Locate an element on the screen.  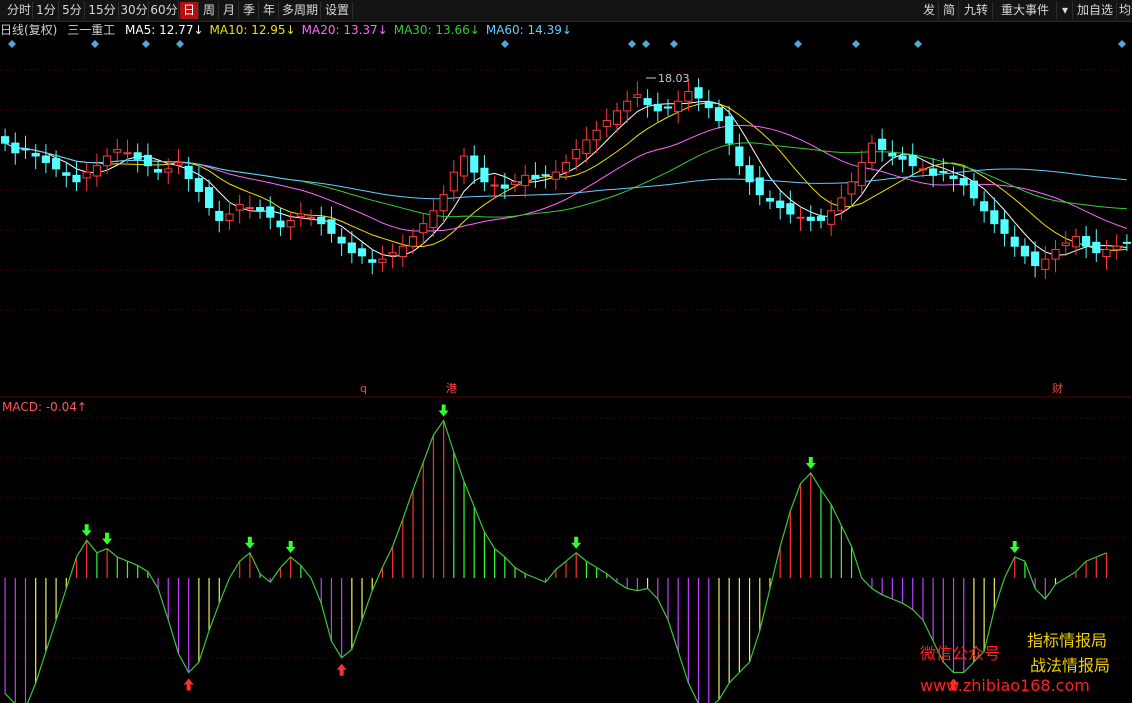
gang-label: 港 is located at coordinates (451, 388).